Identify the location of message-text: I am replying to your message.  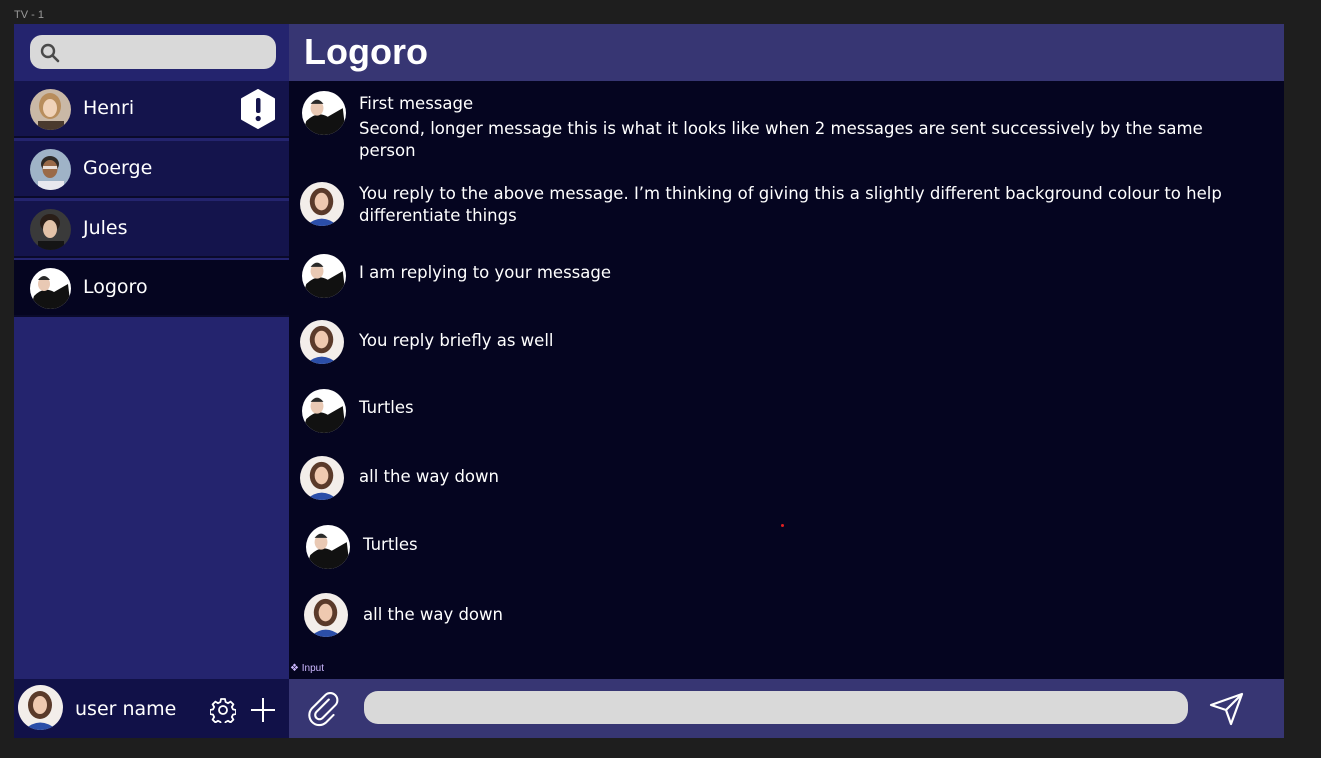
(485, 272).